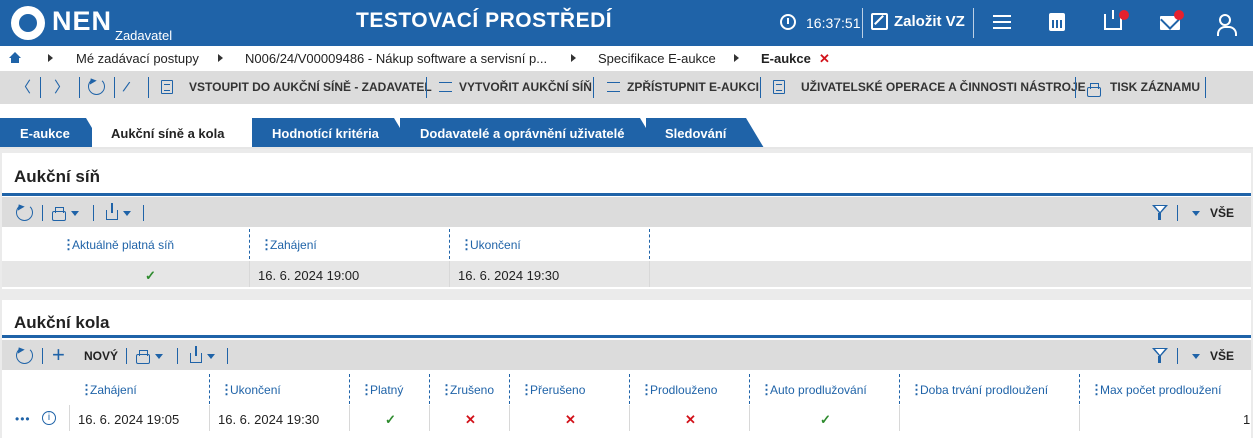 This screenshot has width=1253, height=438. Describe the element at coordinates (678, 389) in the screenshot. I see `column-header-extended: Prodlouženo` at that location.